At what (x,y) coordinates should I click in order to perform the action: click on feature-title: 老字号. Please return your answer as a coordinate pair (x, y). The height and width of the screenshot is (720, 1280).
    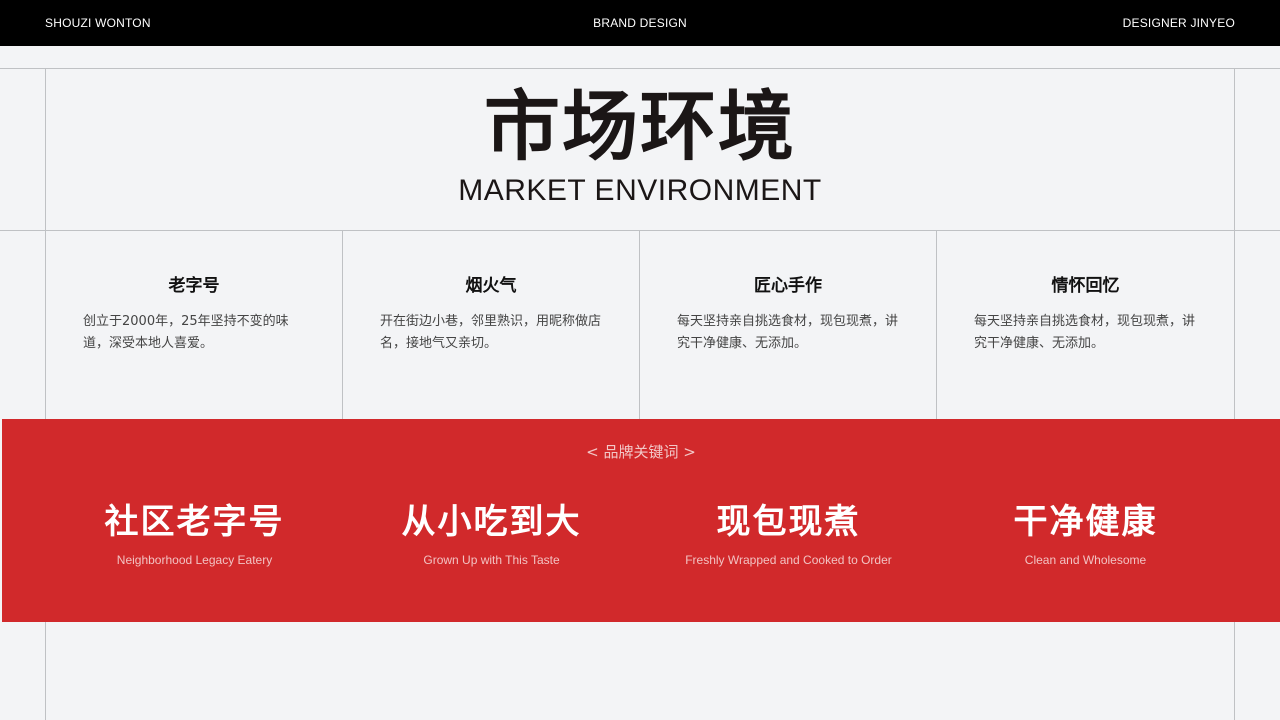
    Looking at the image, I should click on (194, 286).